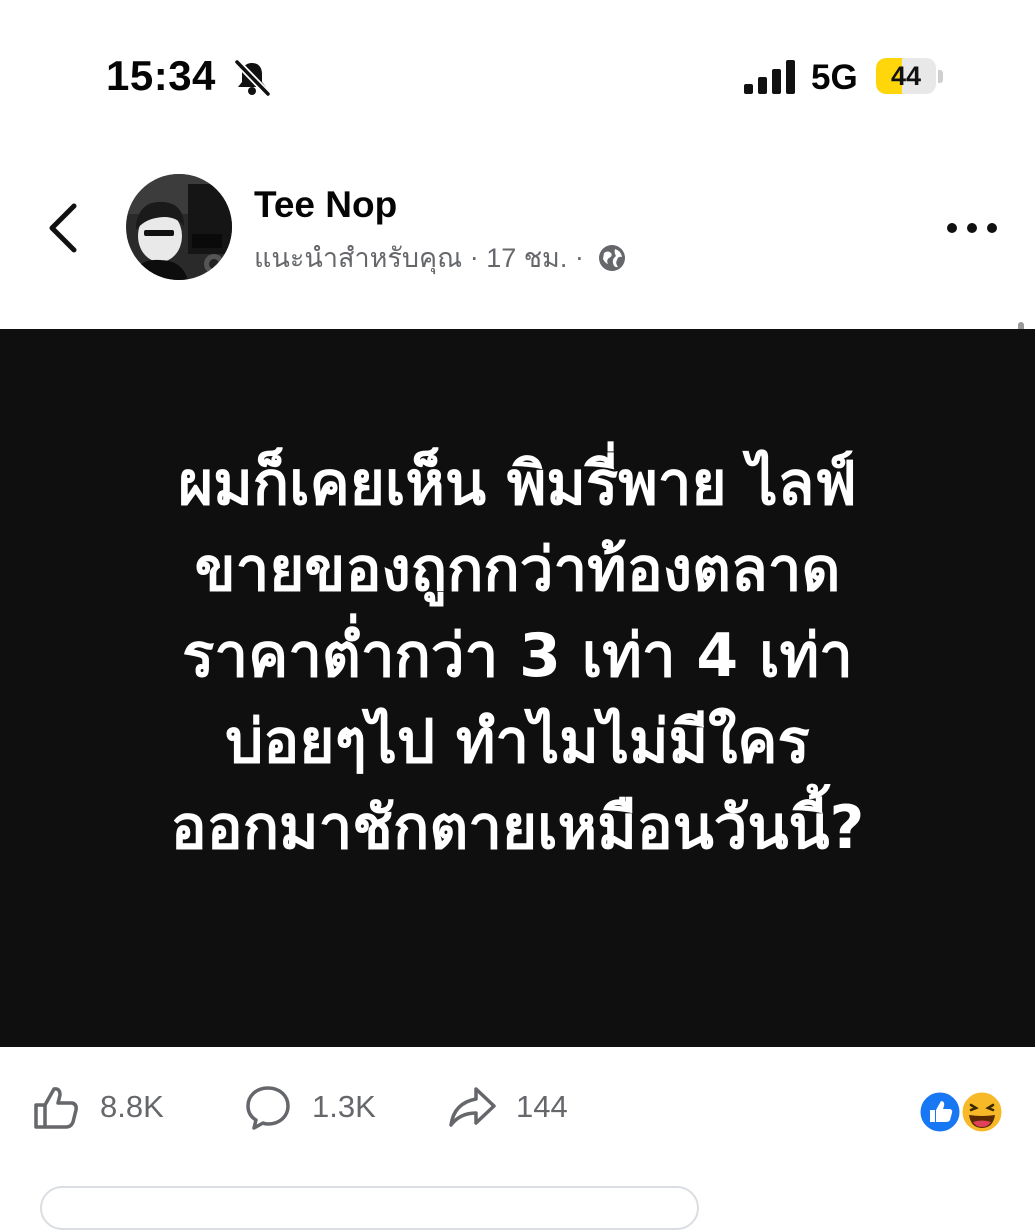 The width and height of the screenshot is (1035, 1230). What do you see at coordinates (940, 1112) in the screenshot?
I see `like-reaction-icon` at bounding box center [940, 1112].